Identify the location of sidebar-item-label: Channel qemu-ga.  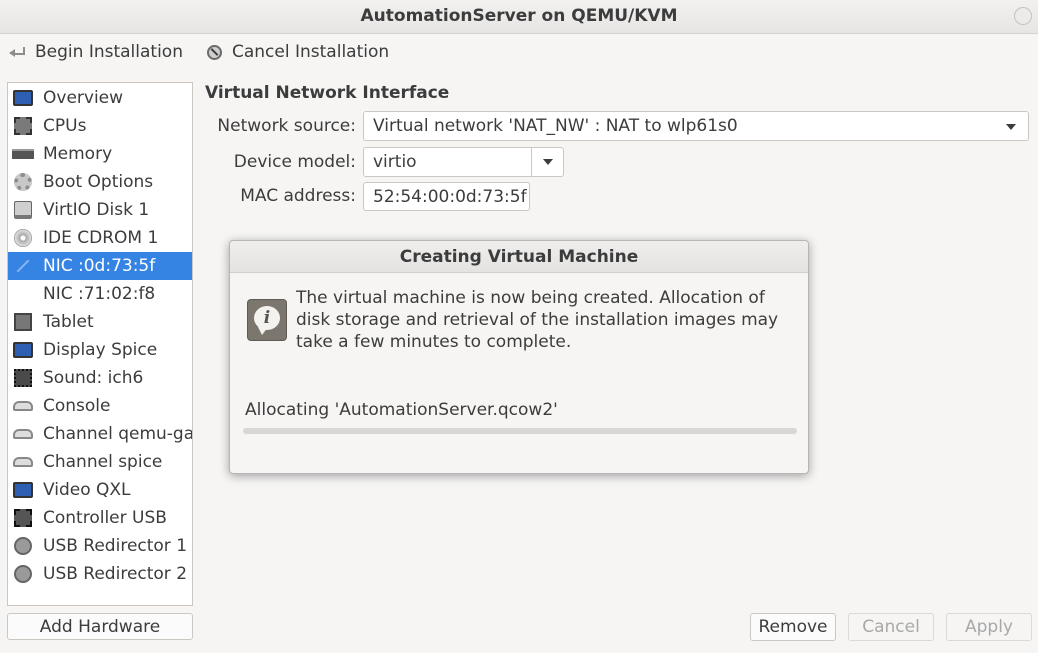
(117, 434).